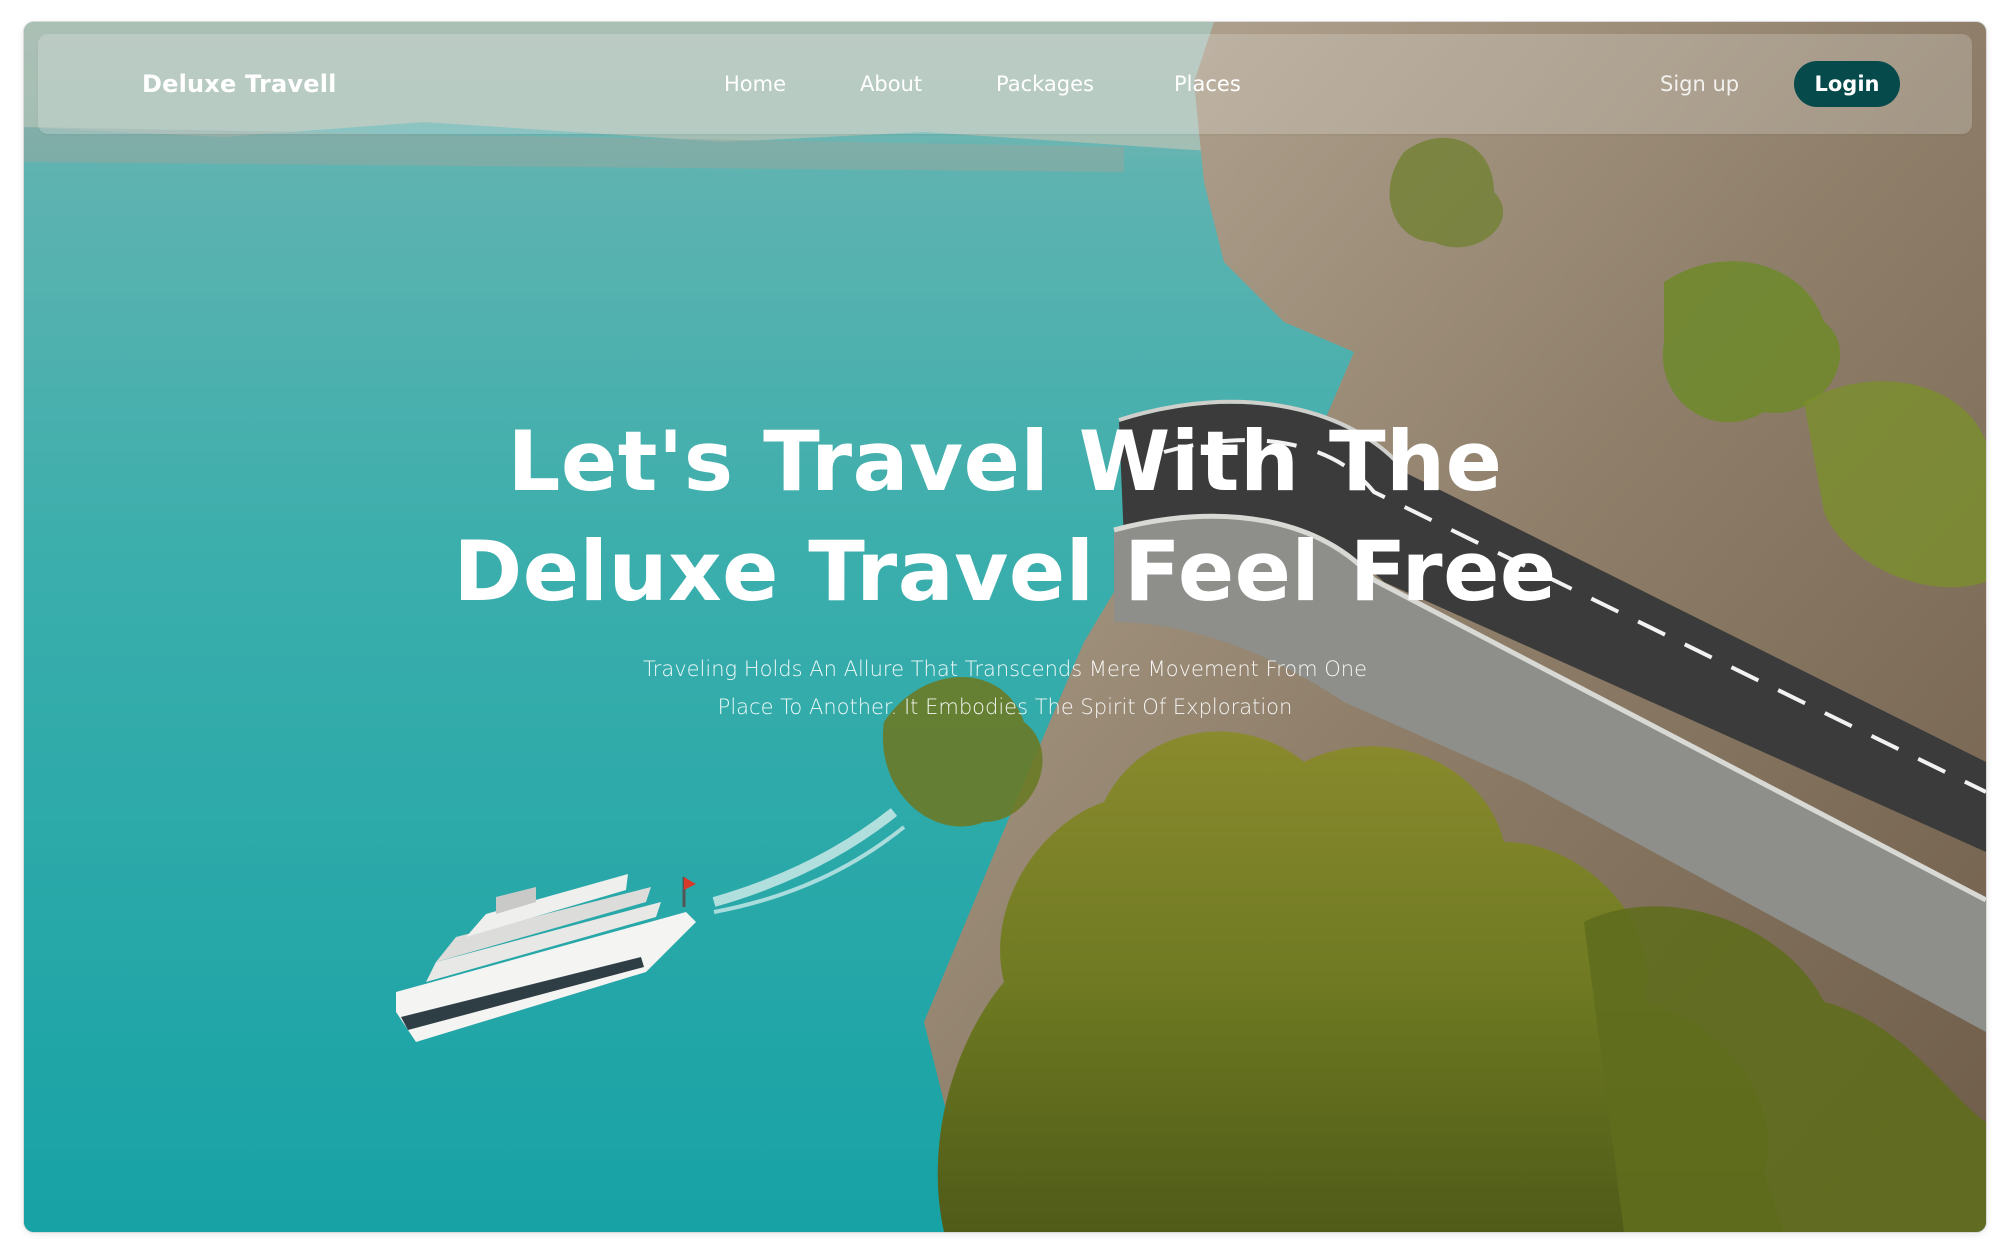 The width and height of the screenshot is (2010, 1254). I want to click on nav-link-packages: Packages, so click(1045, 84).